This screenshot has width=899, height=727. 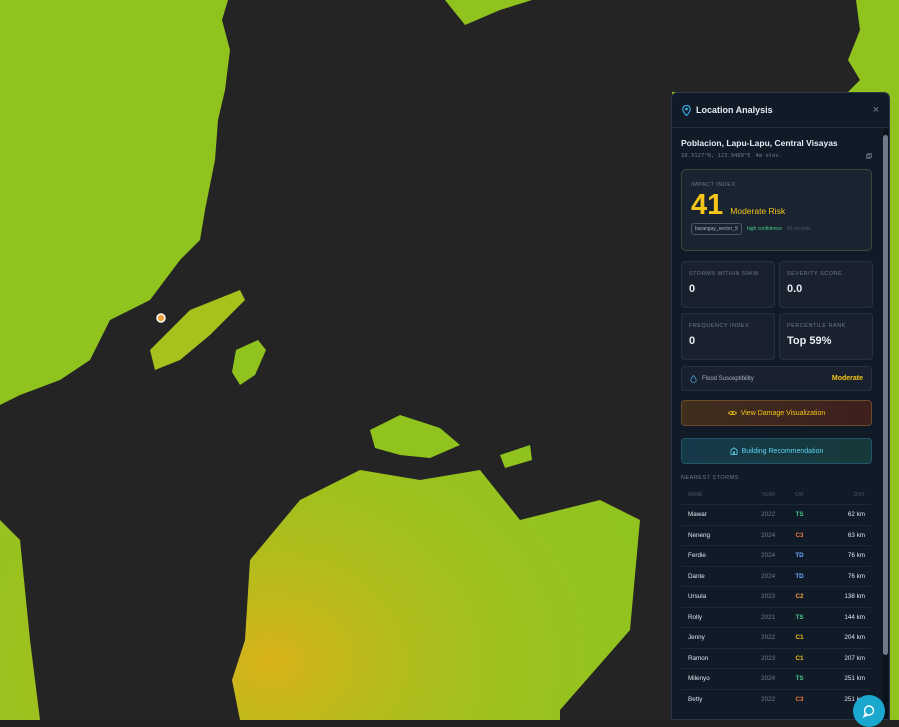 I want to click on table-row: Ferdie 2024 TD 76 km, so click(x=776, y=555).